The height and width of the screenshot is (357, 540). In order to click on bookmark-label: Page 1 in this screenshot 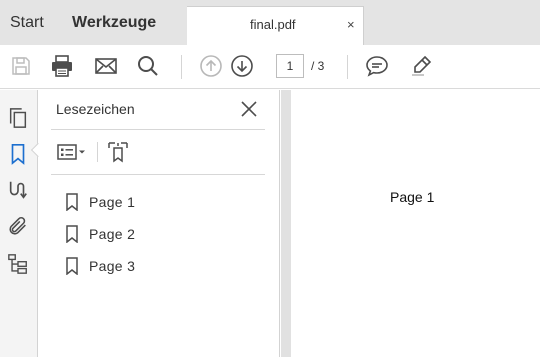, I will do `click(112, 202)`.